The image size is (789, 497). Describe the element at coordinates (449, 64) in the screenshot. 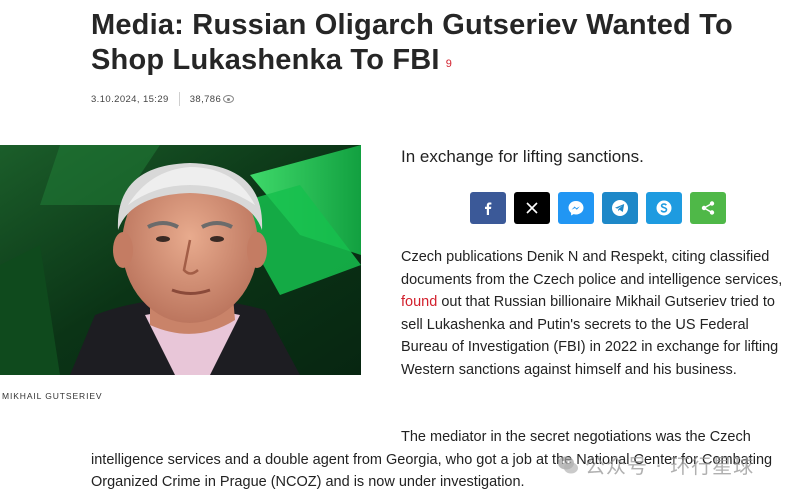

I see `comment-count-link: 9` at that location.